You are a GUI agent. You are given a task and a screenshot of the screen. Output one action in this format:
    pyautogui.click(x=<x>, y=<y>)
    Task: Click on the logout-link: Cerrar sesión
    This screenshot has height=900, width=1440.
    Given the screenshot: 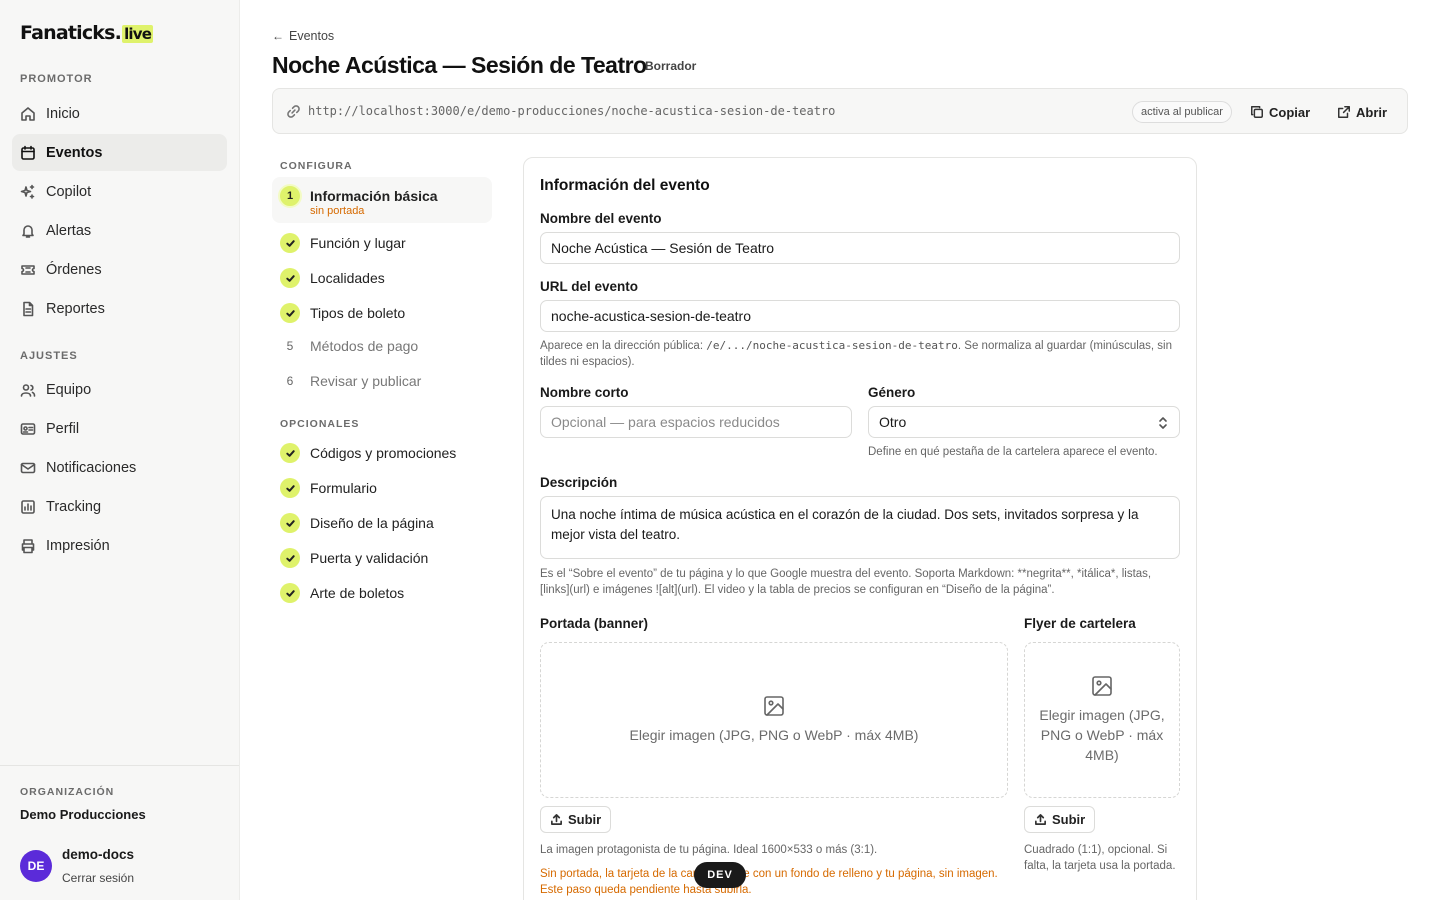 What is the action you would take?
    pyautogui.click(x=98, y=878)
    